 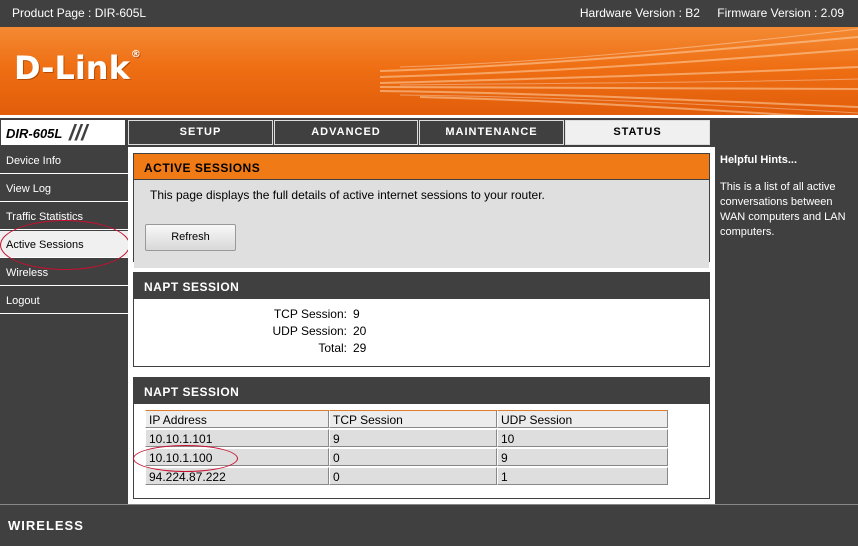 What do you see at coordinates (237, 457) in the screenshot?
I see `table-cell-ip: 10.10.1.100` at bounding box center [237, 457].